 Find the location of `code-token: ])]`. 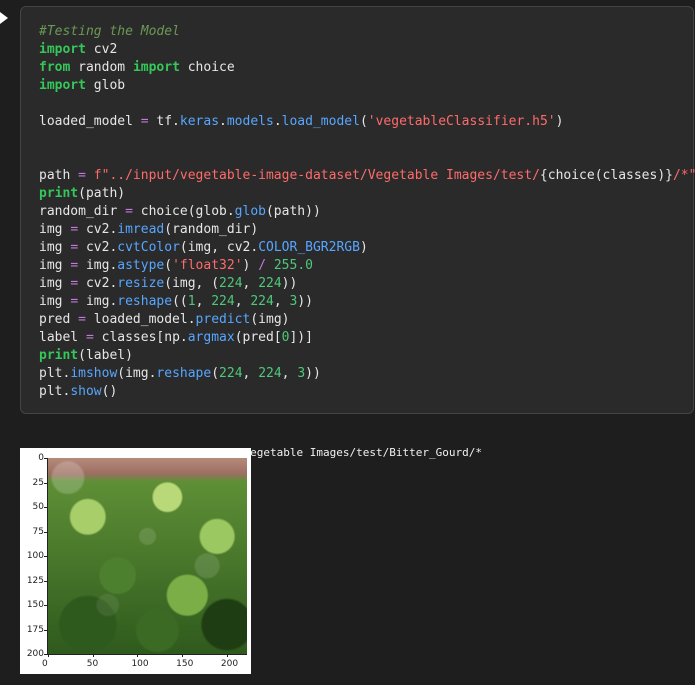

code-token: ])] is located at coordinates (301, 337).